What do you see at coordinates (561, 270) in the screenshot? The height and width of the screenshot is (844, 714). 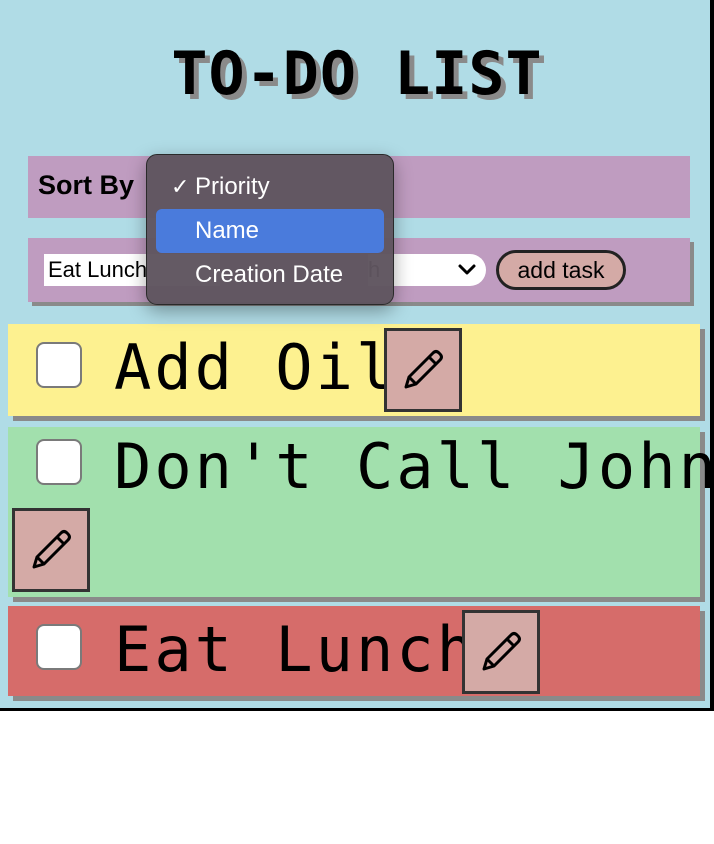 I see `add-task-button: add task` at bounding box center [561, 270].